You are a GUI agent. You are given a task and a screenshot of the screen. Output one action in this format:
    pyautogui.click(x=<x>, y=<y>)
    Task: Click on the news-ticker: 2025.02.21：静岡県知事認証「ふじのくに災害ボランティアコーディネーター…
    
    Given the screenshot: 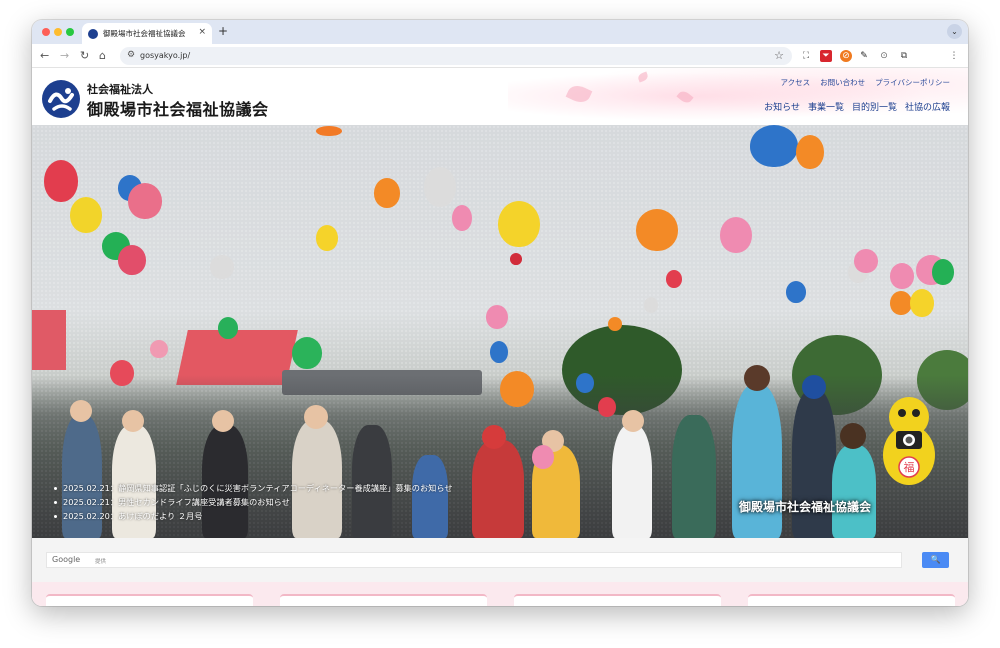 What is the action you would take?
    pyautogui.click(x=266, y=502)
    